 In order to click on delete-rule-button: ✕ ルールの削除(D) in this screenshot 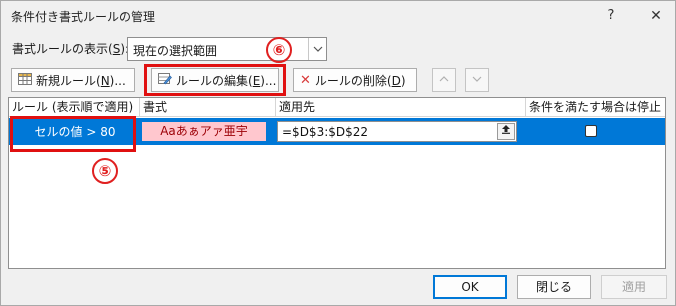, I will do `click(355, 80)`.